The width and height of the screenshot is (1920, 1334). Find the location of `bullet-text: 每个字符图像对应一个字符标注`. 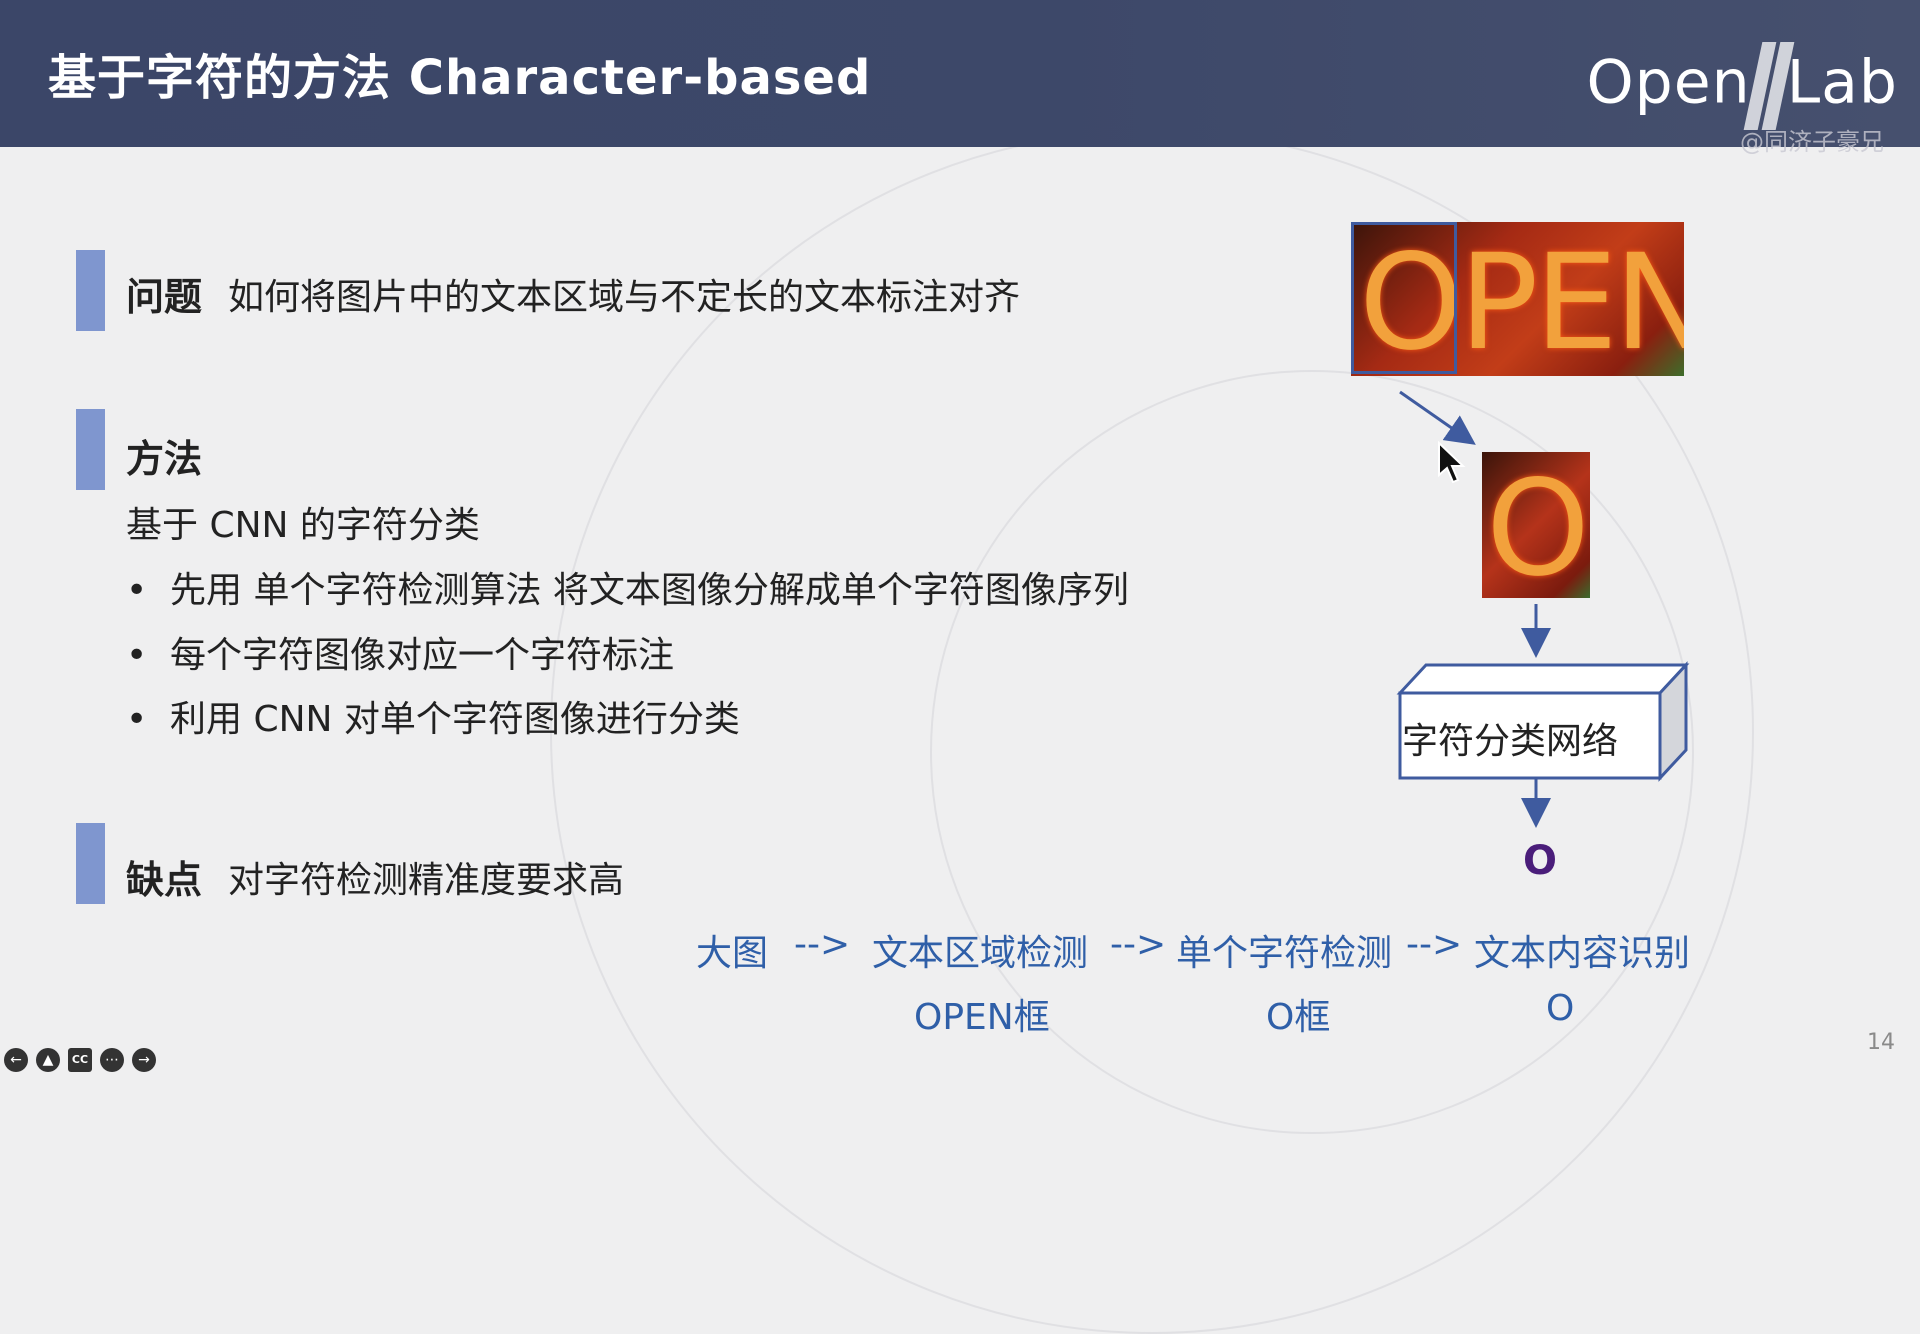

bullet-text: 每个字符图像对应一个字符标注 is located at coordinates (422, 655).